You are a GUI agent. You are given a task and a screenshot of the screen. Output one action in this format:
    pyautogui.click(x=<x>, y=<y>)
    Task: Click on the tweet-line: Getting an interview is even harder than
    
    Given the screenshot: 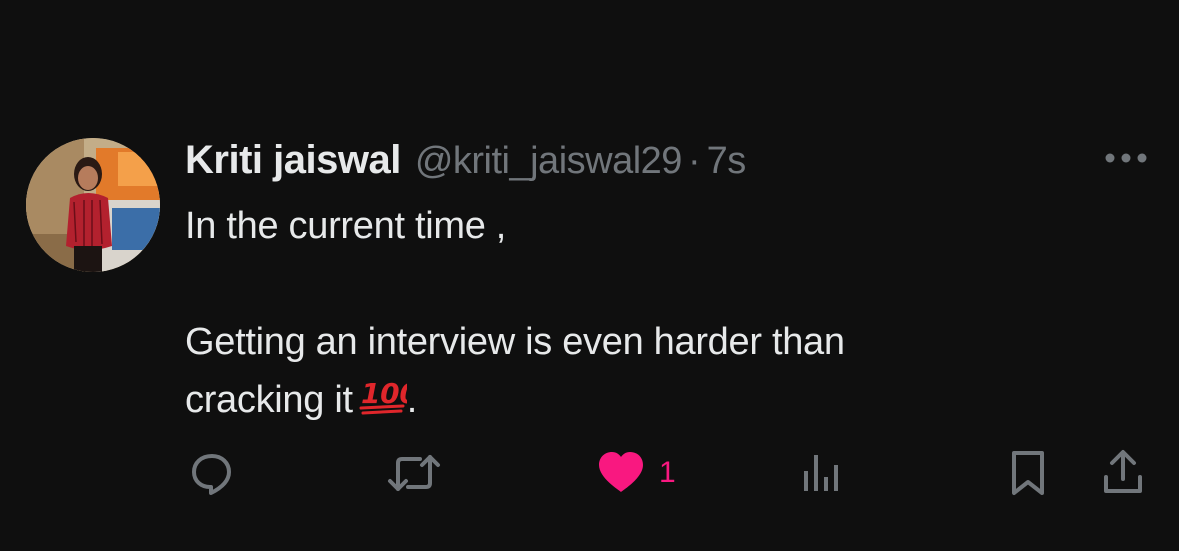 What is the action you would take?
    pyautogui.click(x=515, y=342)
    